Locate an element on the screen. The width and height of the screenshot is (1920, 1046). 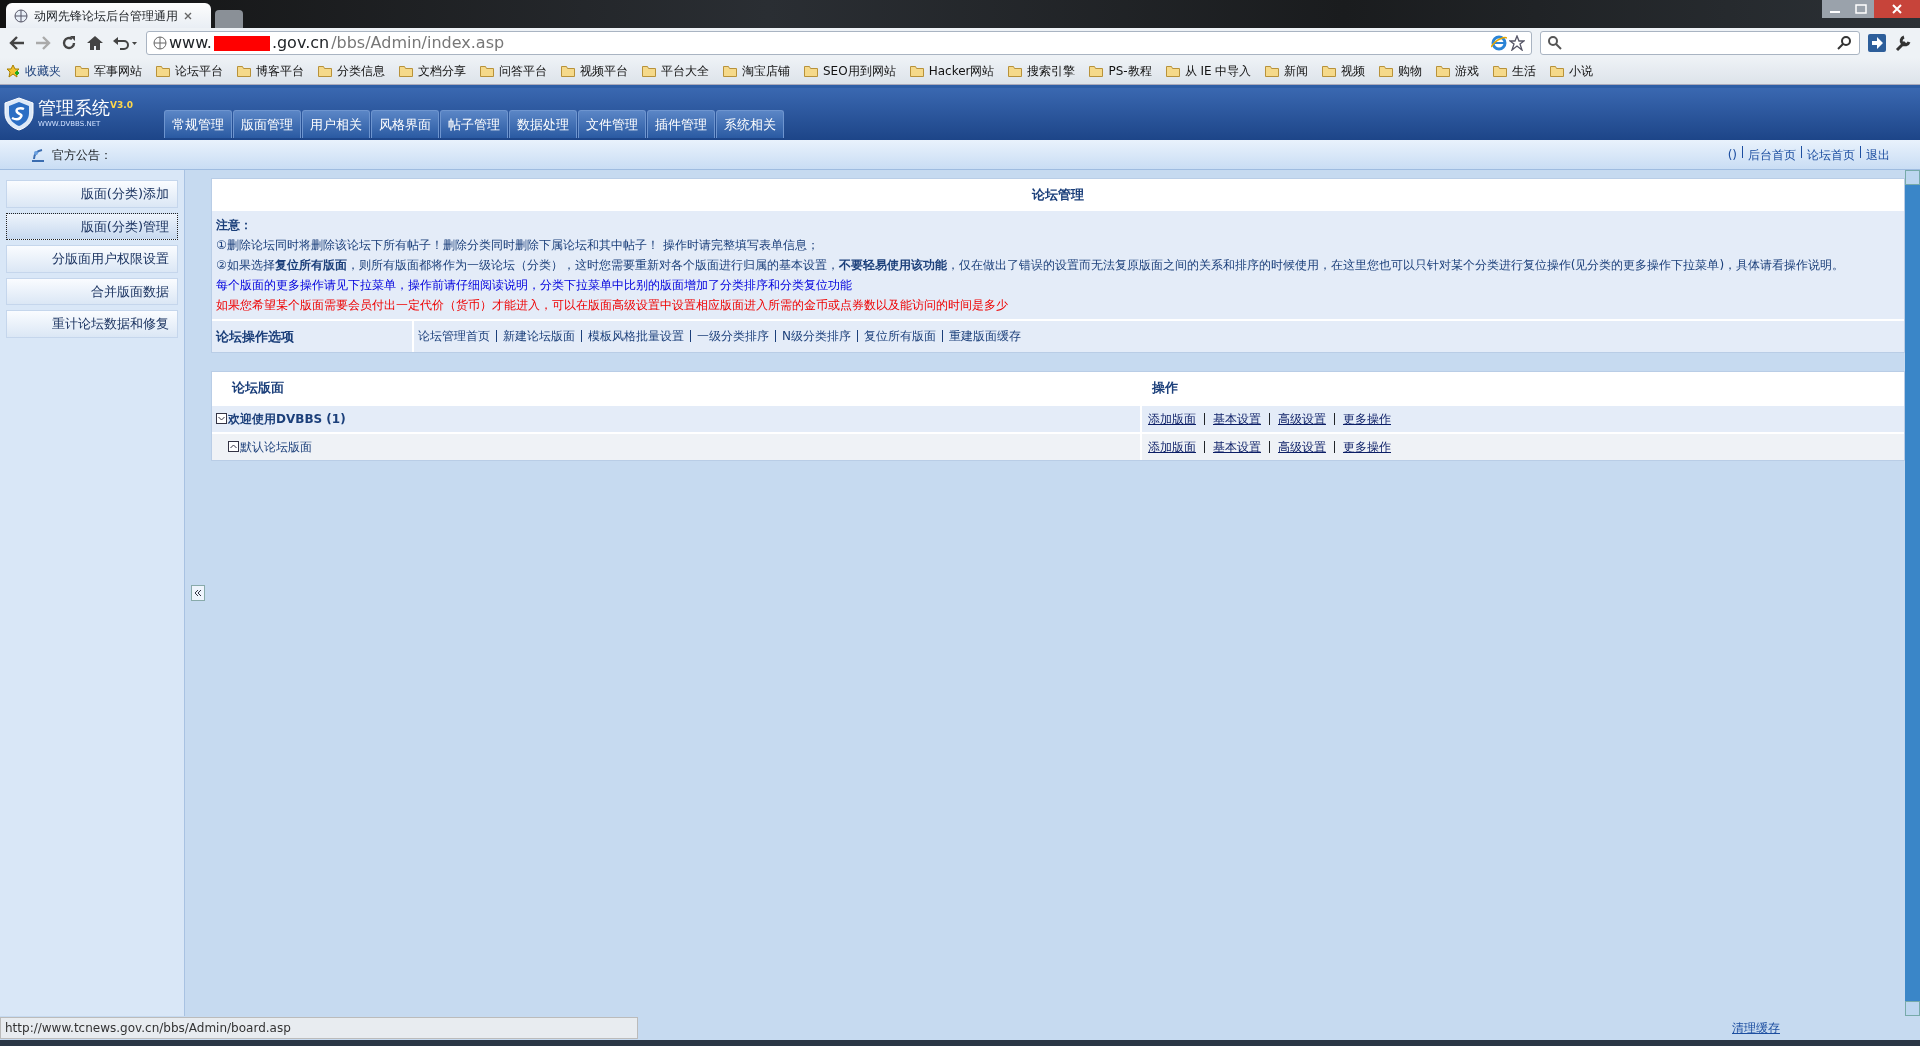
nav-tab: 常规管理 is located at coordinates (198, 123).